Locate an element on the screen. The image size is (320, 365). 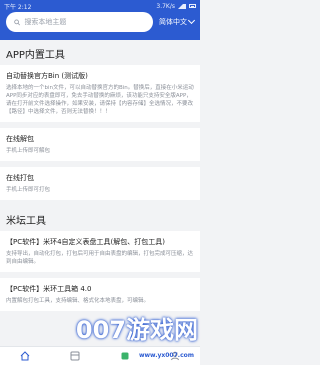
card-online-pack: 在线打包 手机上传即可打包 is located at coordinates (100, 183).